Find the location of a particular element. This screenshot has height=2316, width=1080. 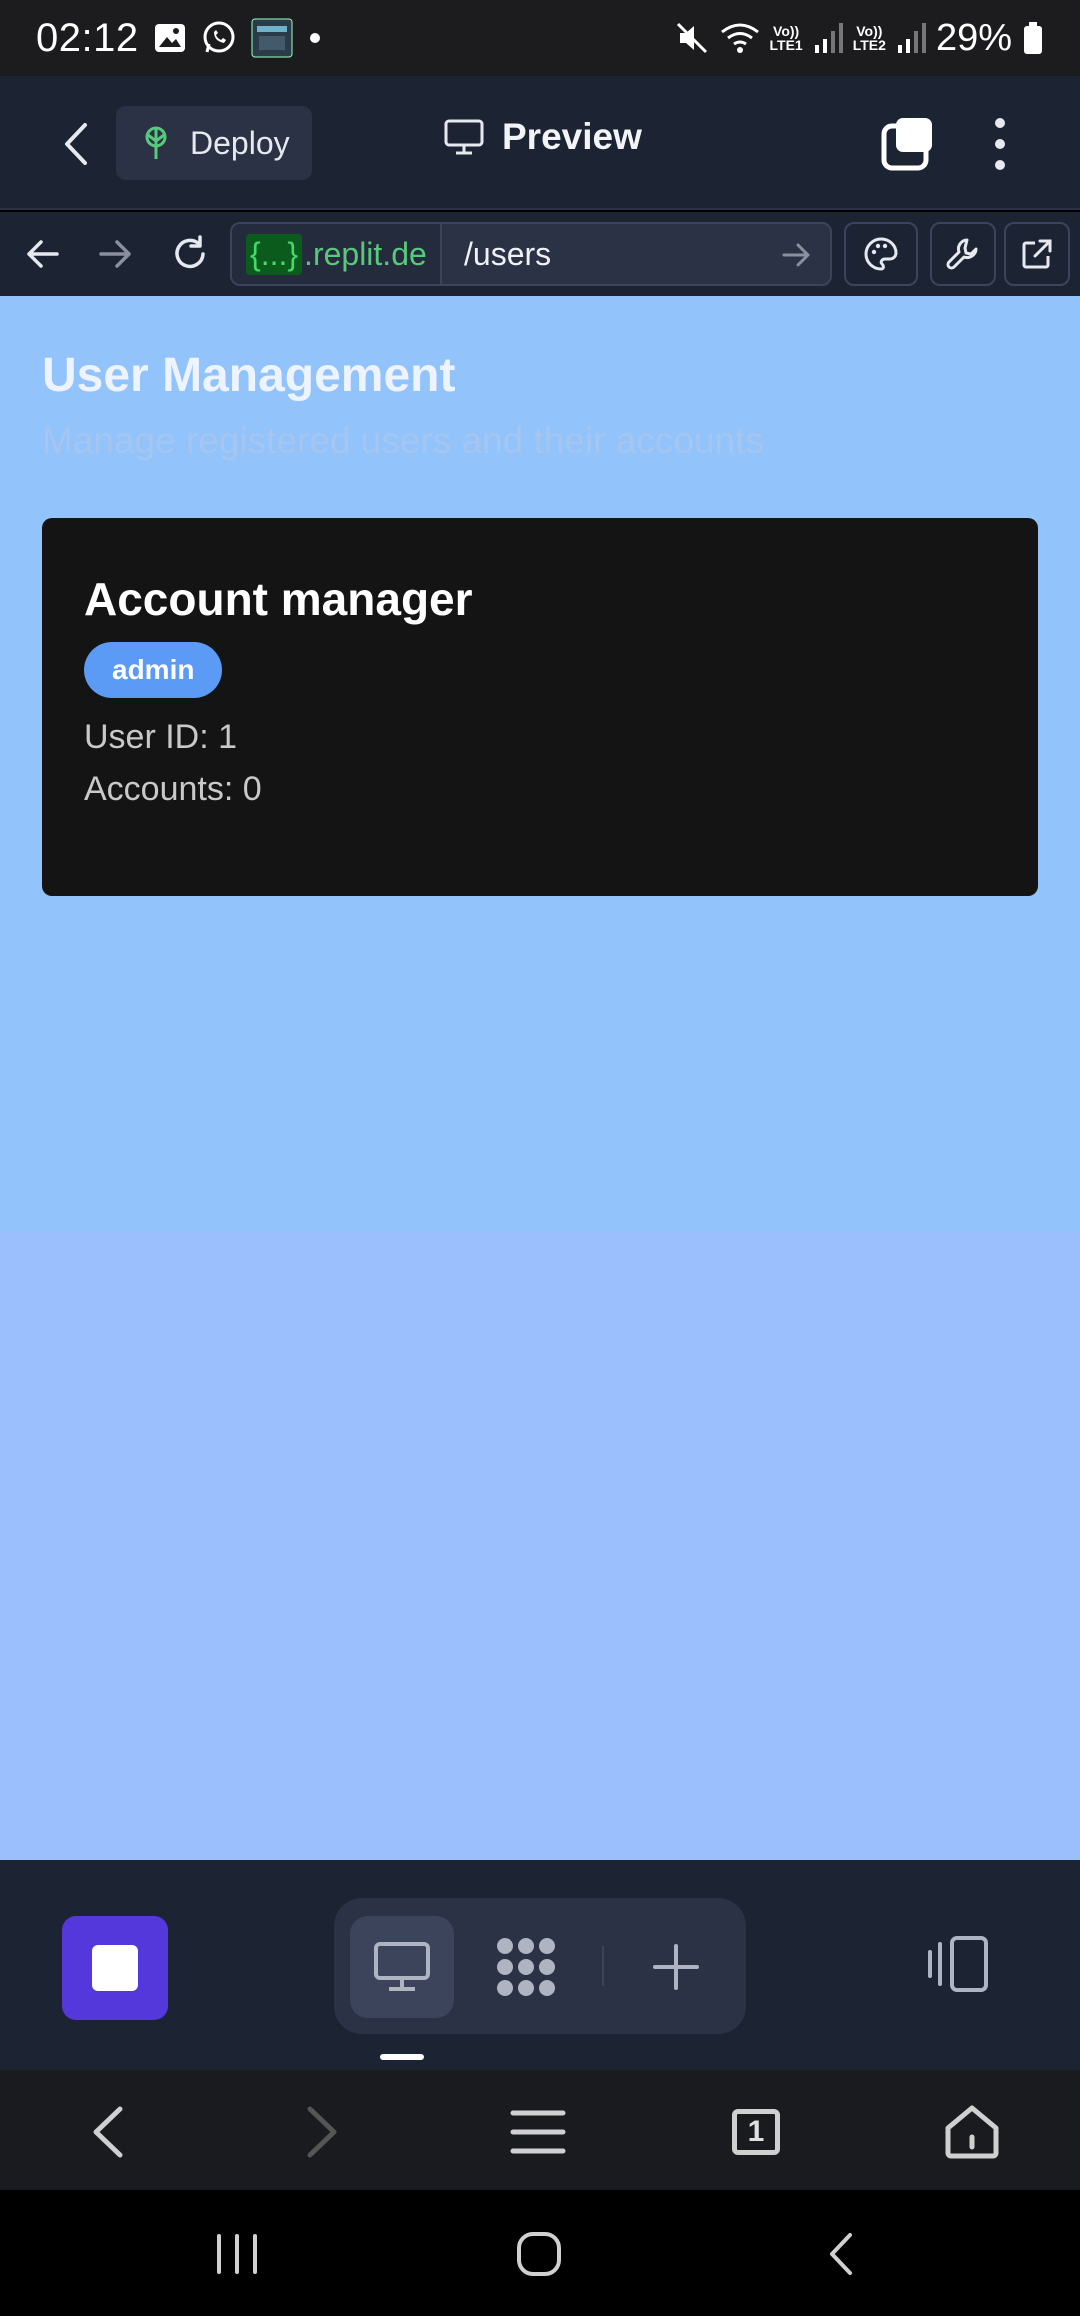

plus-icon is located at coordinates (676, 1967).